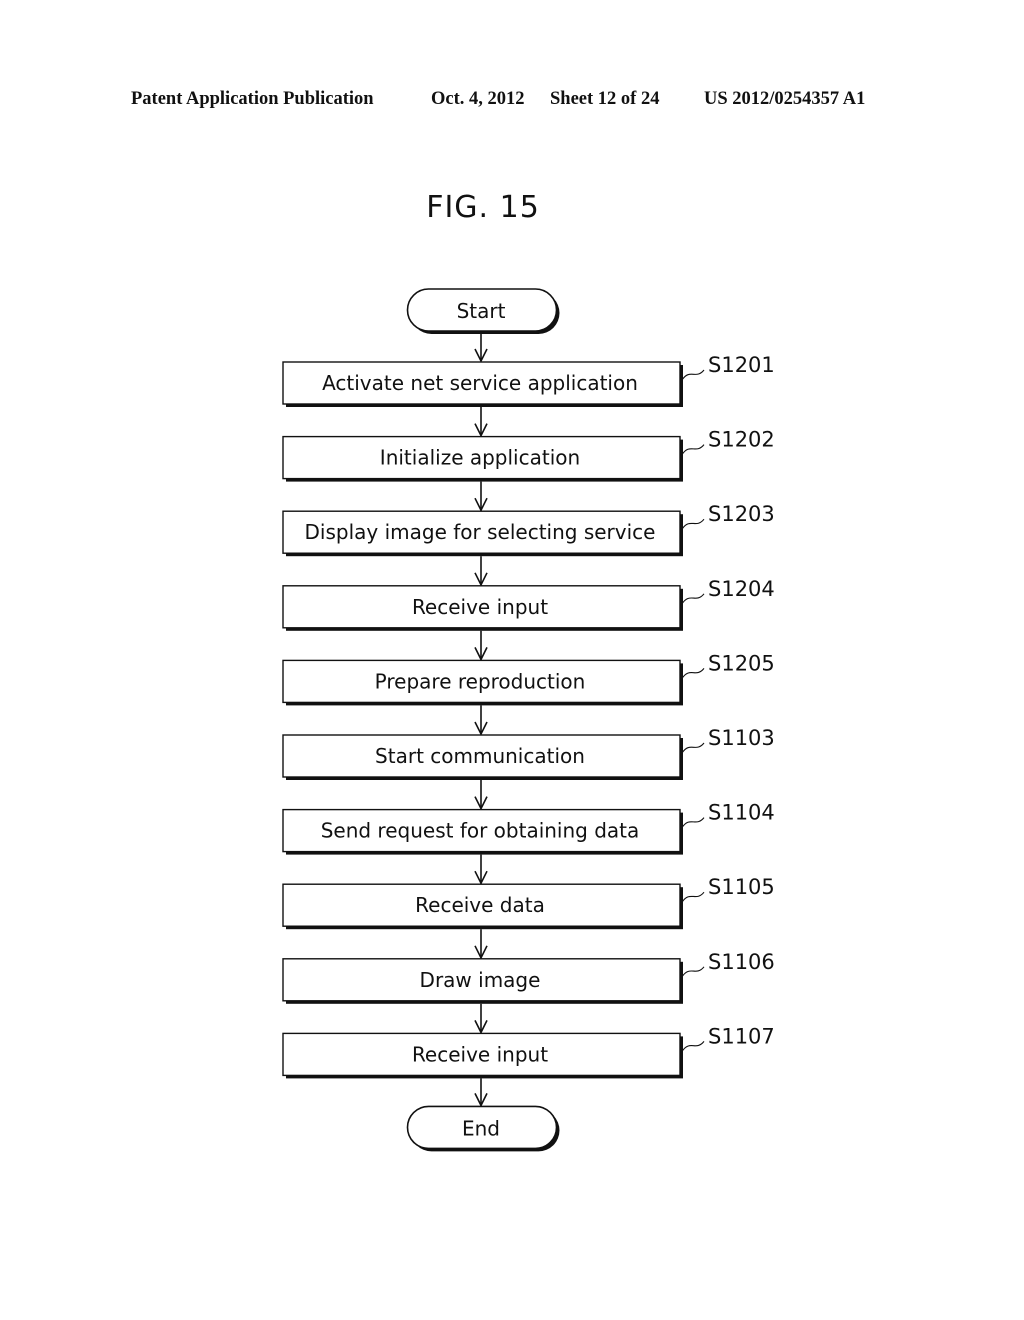  Describe the element at coordinates (480, 831) in the screenshot. I see `process-box-label: Send request for obtaining data` at that location.